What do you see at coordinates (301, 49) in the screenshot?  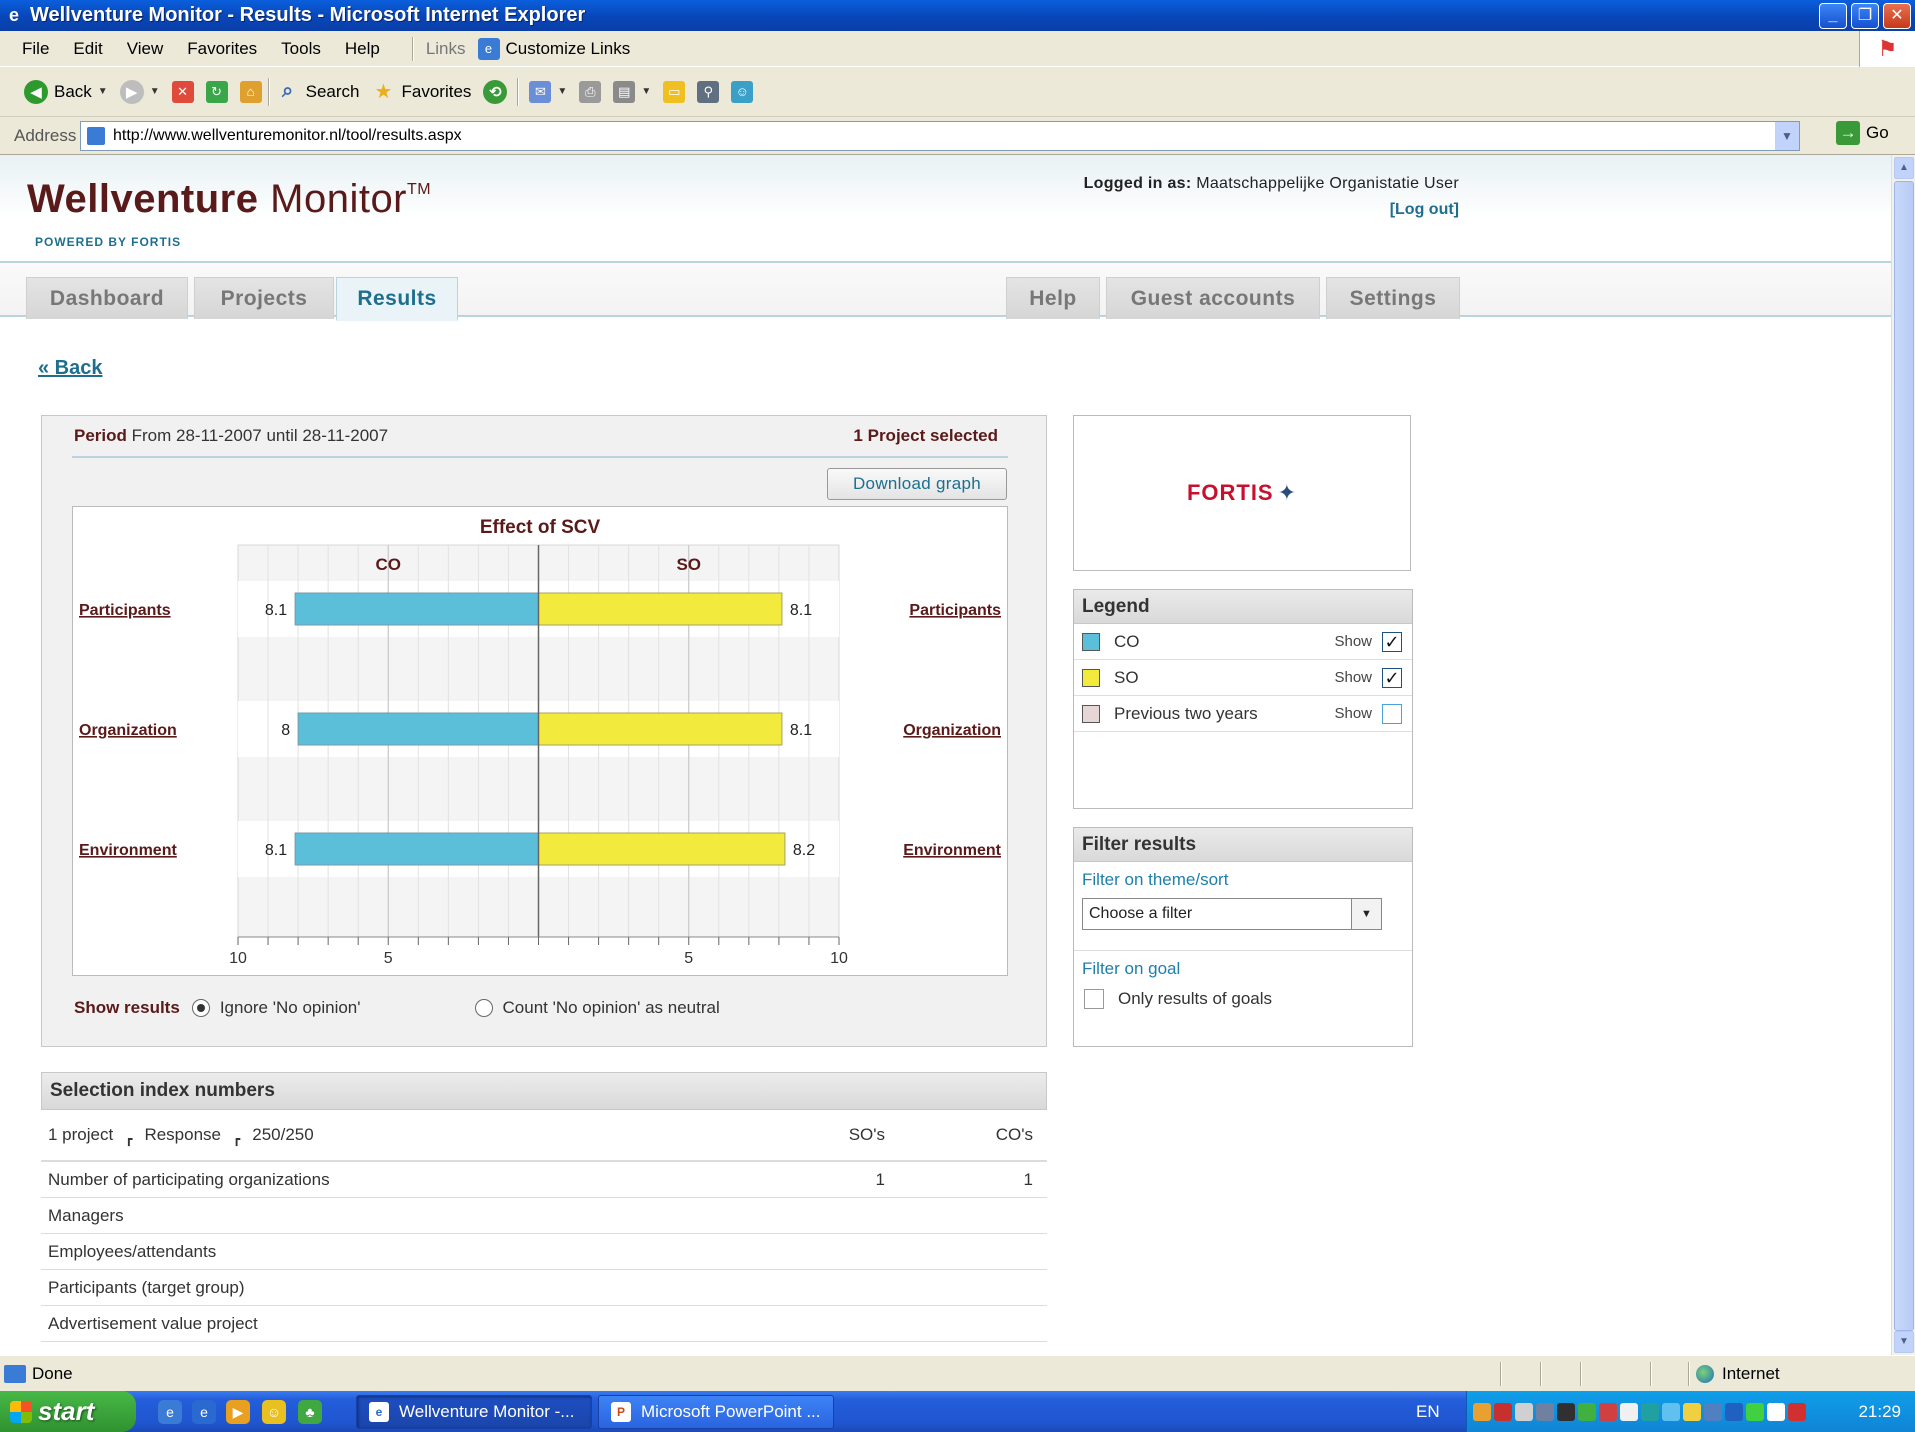 I see `menu-tools: Tools` at bounding box center [301, 49].